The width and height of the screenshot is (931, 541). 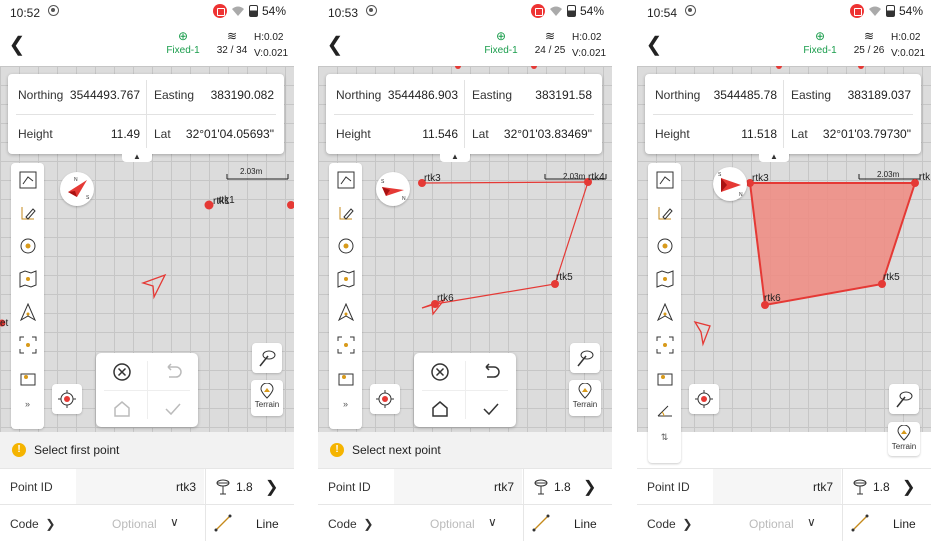 I want to click on v-precision: V:0.021, so click(x=271, y=53).